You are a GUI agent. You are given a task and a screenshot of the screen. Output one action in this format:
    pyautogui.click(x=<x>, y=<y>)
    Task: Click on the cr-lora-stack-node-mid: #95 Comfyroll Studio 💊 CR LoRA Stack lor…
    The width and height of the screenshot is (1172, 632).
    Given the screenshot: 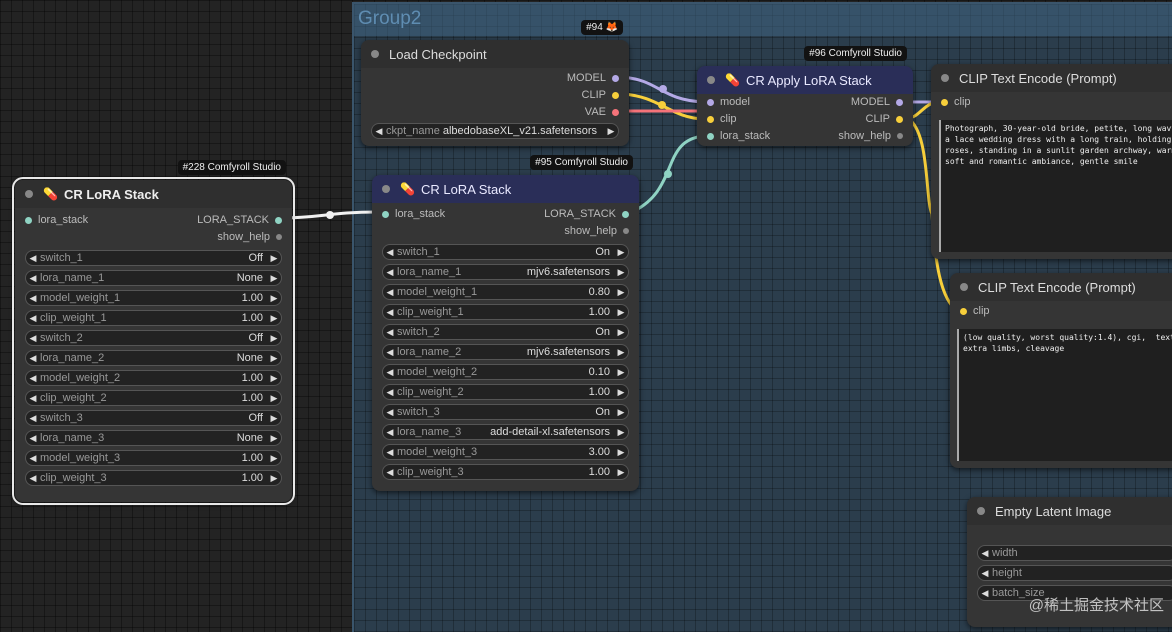 What is the action you would take?
    pyautogui.click(x=505, y=323)
    